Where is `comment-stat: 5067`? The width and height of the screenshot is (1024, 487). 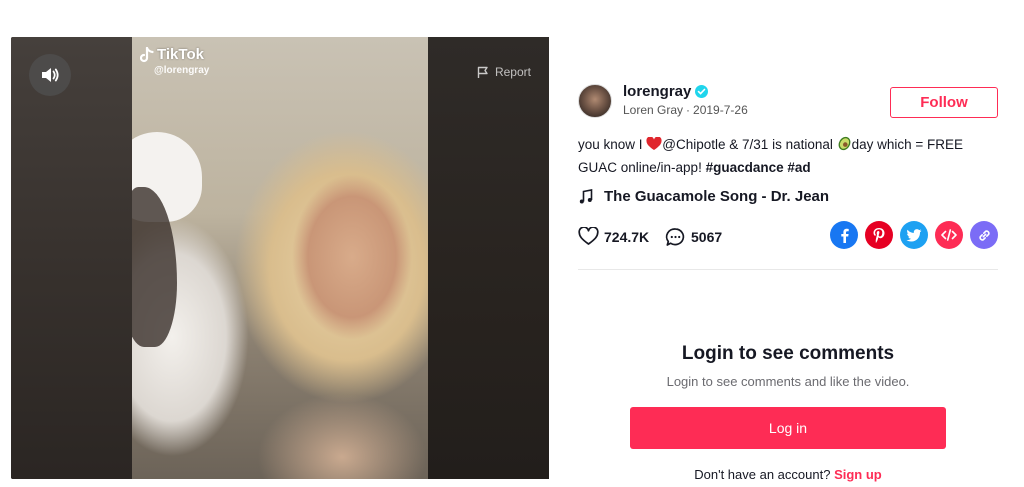 comment-stat: 5067 is located at coordinates (693, 237).